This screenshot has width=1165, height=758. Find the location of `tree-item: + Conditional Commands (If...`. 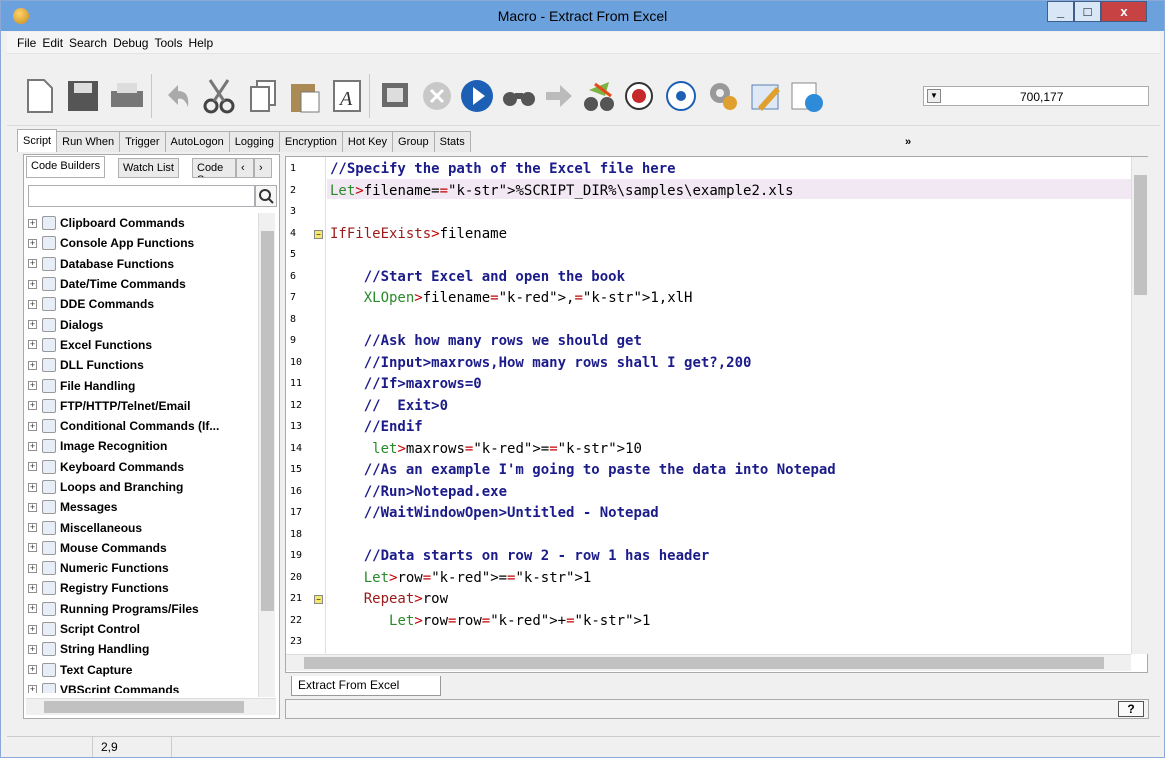

tree-item: + Conditional Commands (If... is located at coordinates (142, 426).